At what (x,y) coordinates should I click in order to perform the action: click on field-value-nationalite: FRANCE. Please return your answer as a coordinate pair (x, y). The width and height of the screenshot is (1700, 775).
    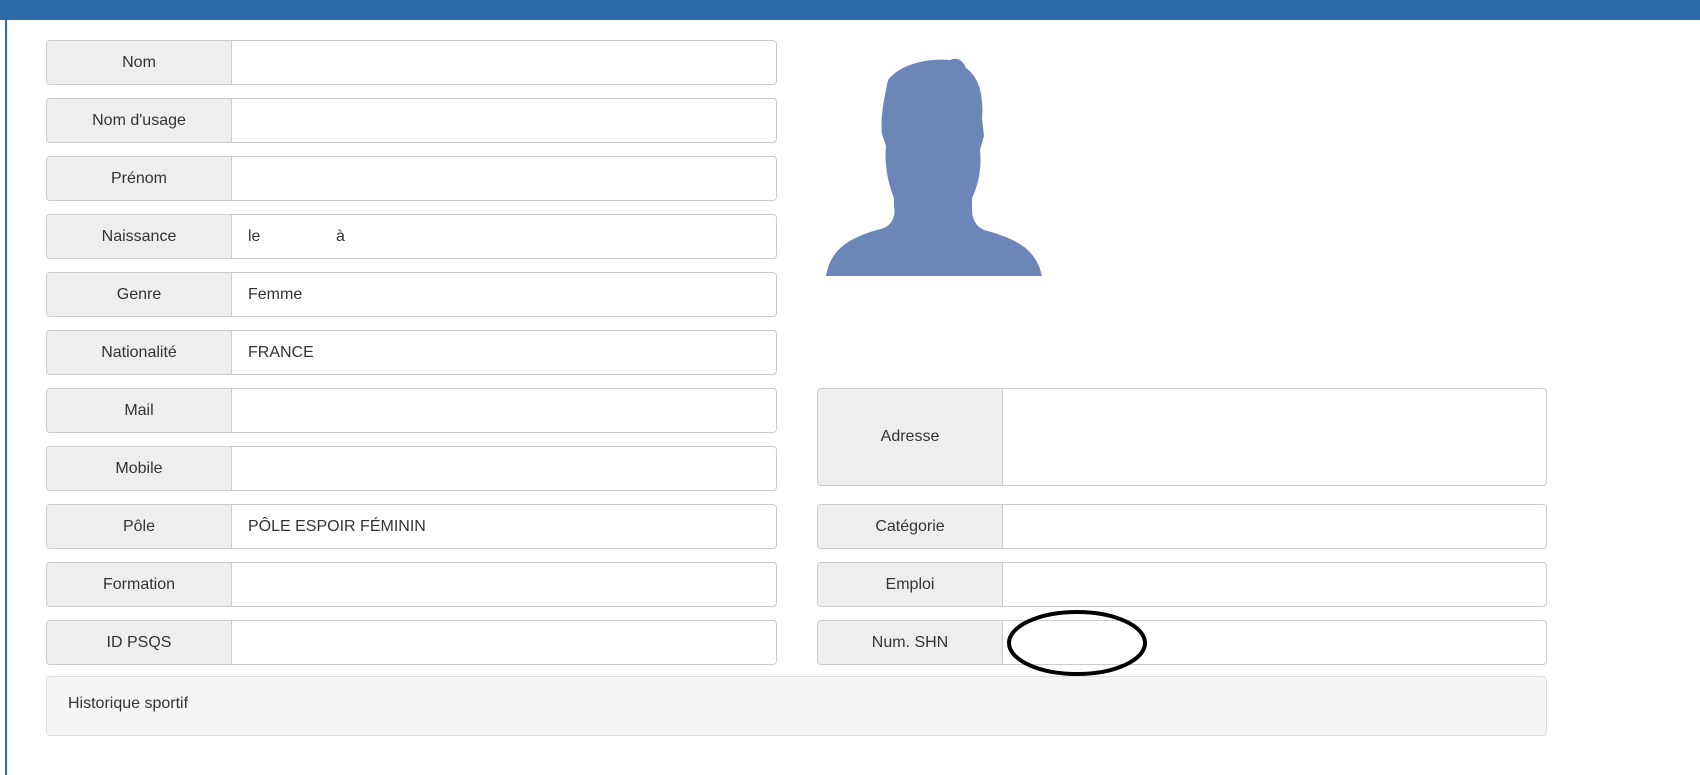
    Looking at the image, I should click on (504, 352).